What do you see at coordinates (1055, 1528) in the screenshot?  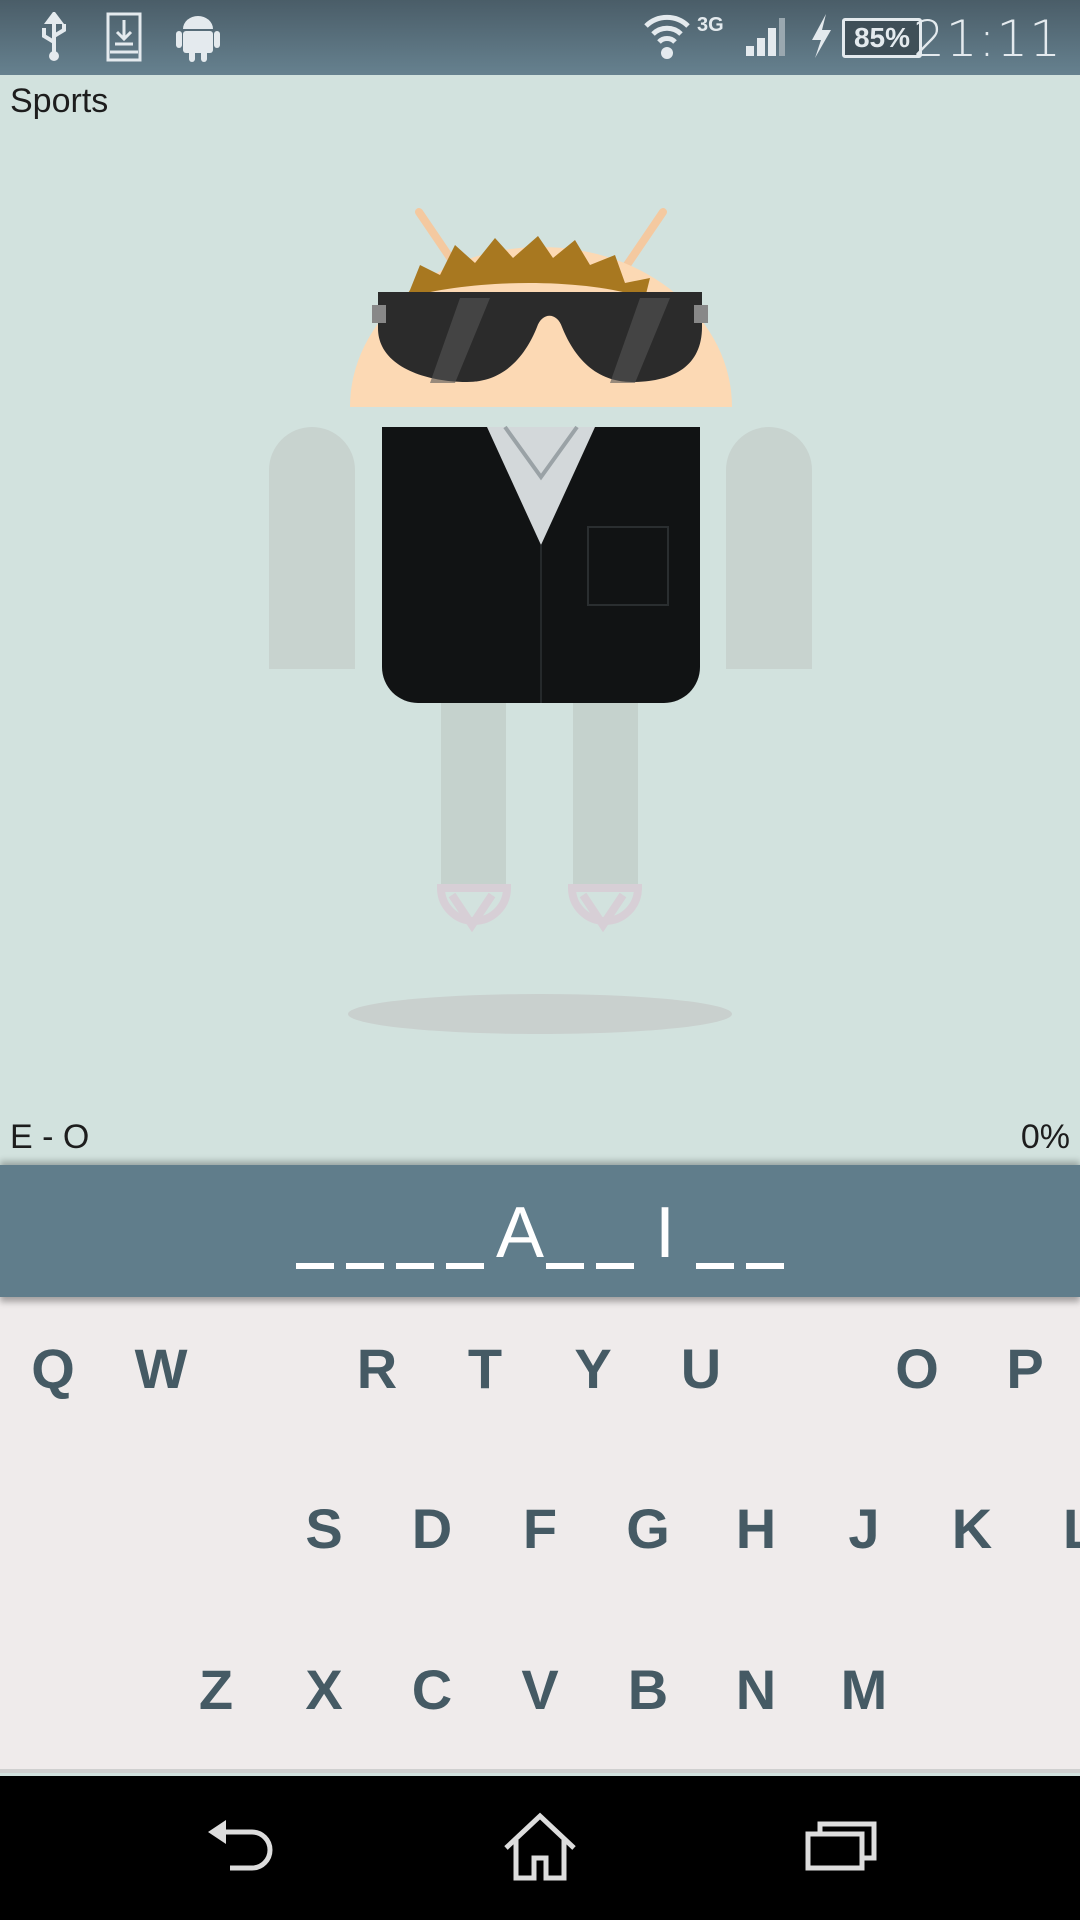 I see `key-l: L` at bounding box center [1055, 1528].